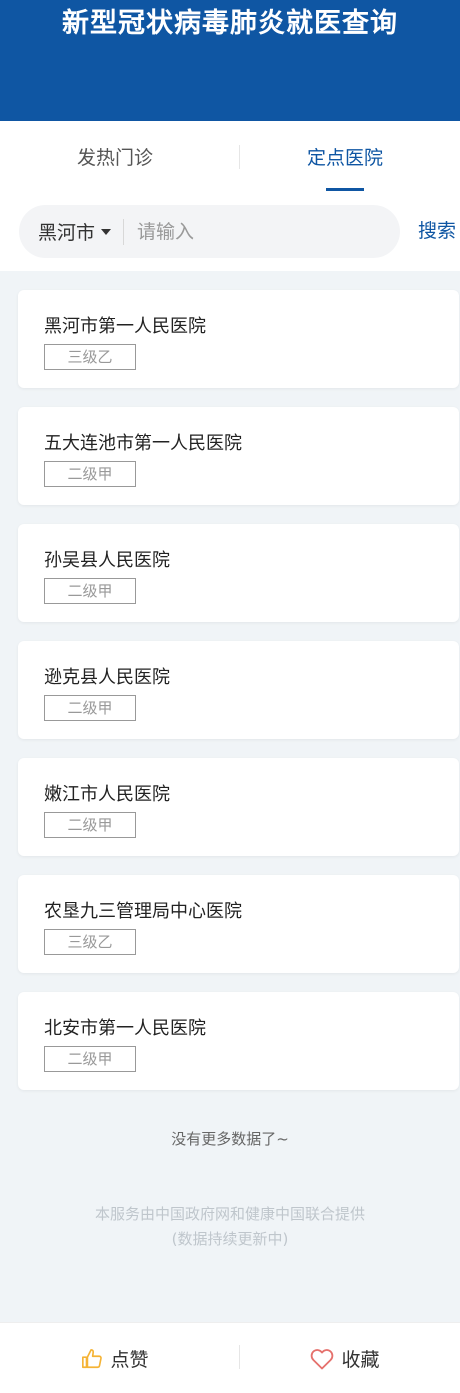 This screenshot has width=460, height=1393. I want to click on city-dropdown: 黑河市, so click(71, 231).